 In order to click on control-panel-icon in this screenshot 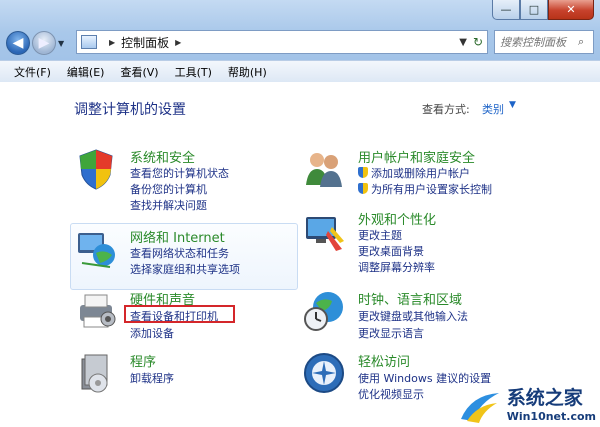, I will do `click(89, 42)`.